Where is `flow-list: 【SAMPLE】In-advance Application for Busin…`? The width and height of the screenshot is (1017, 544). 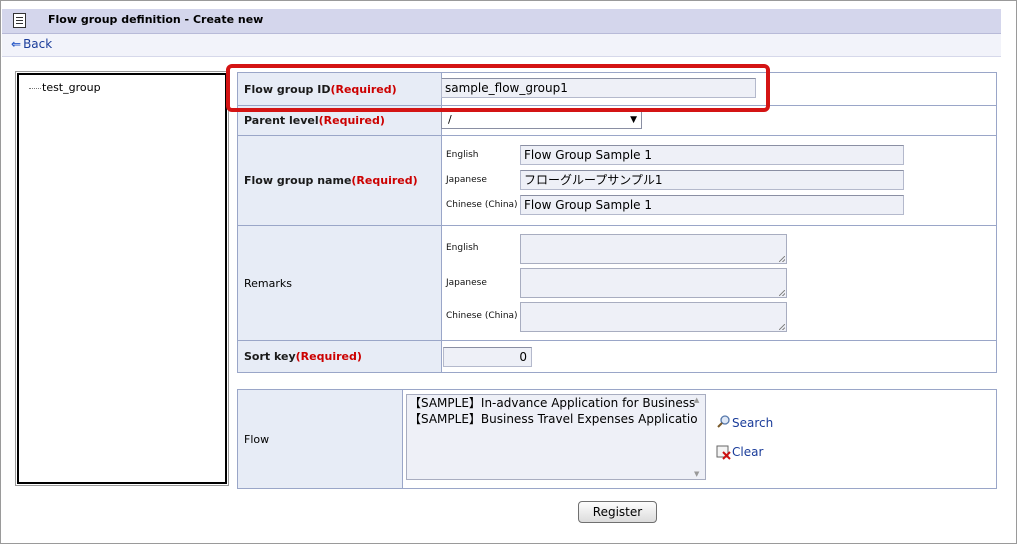
flow-list: 【SAMPLE】In-advance Application for Busin… is located at coordinates (556, 437).